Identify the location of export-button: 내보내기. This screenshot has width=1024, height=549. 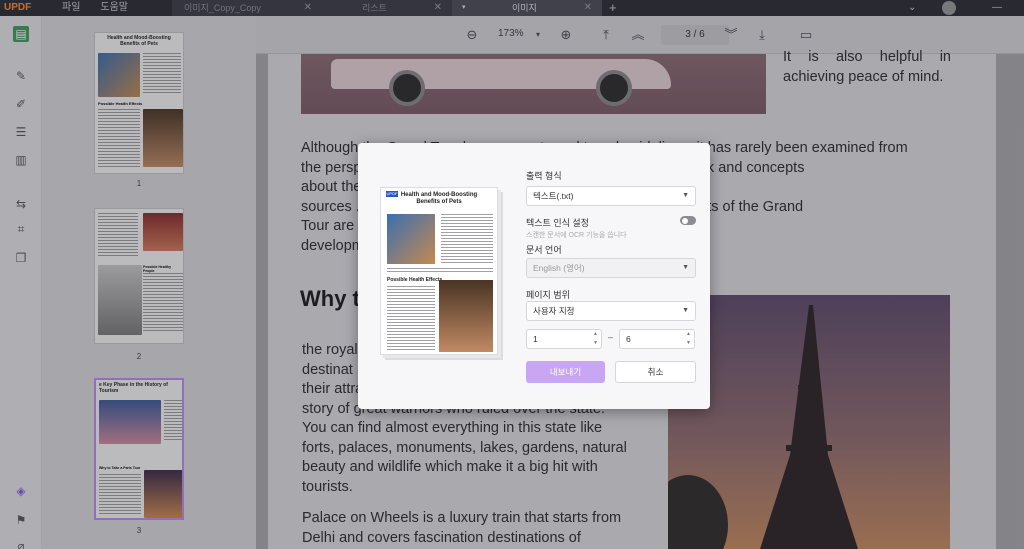
(565, 372).